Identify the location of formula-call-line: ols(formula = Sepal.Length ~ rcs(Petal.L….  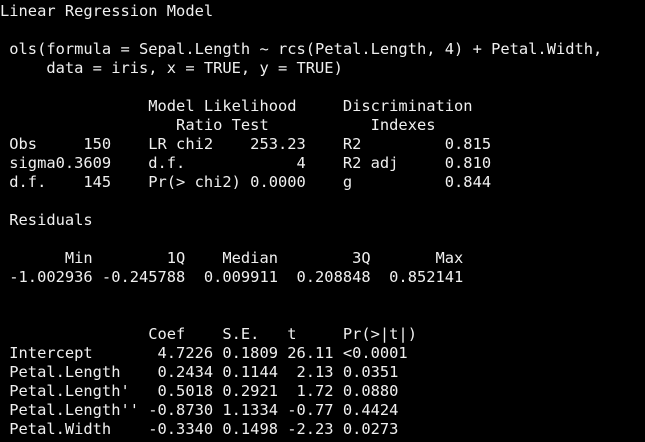
(301, 49).